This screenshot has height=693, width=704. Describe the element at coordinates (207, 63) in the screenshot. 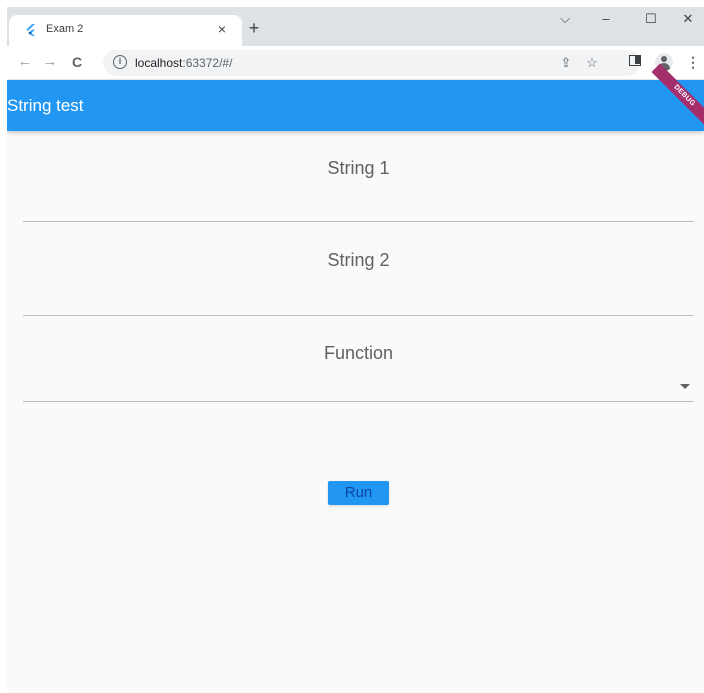

I see `url-path: :63372/#/` at that location.